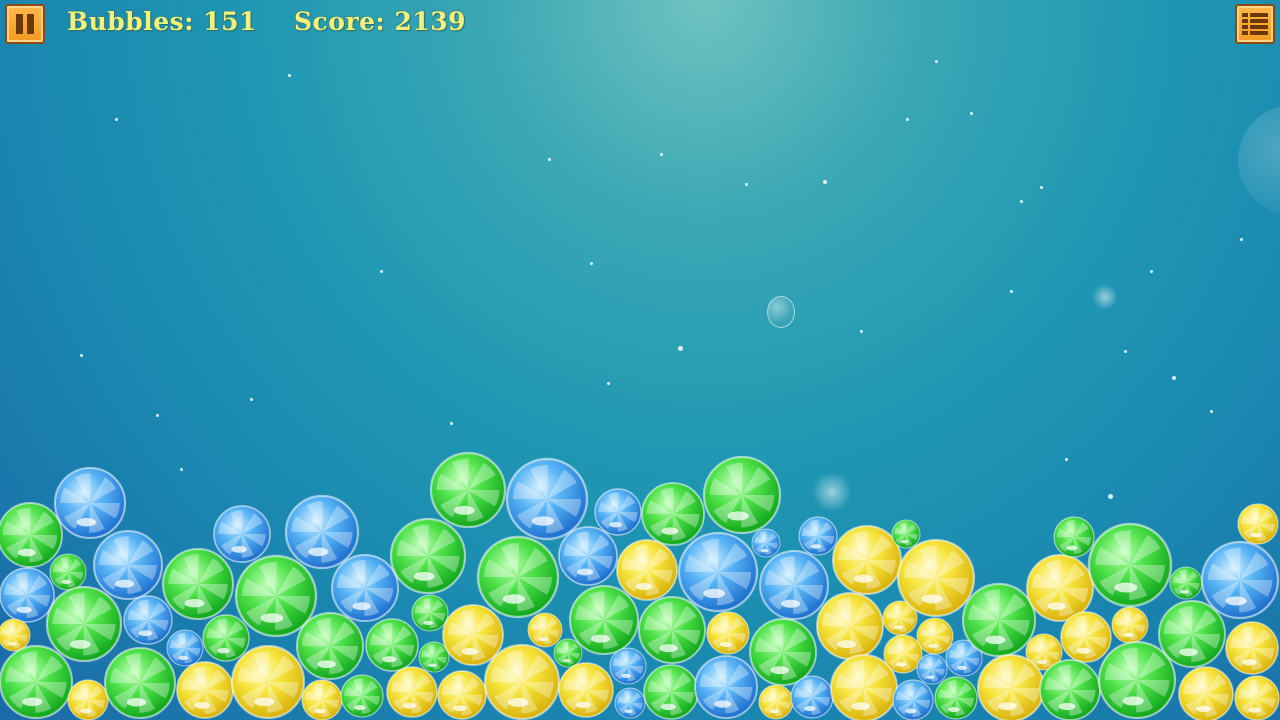  Describe the element at coordinates (162, 21) in the screenshot. I see `bubbles-counter: Bubbles: 151` at that location.